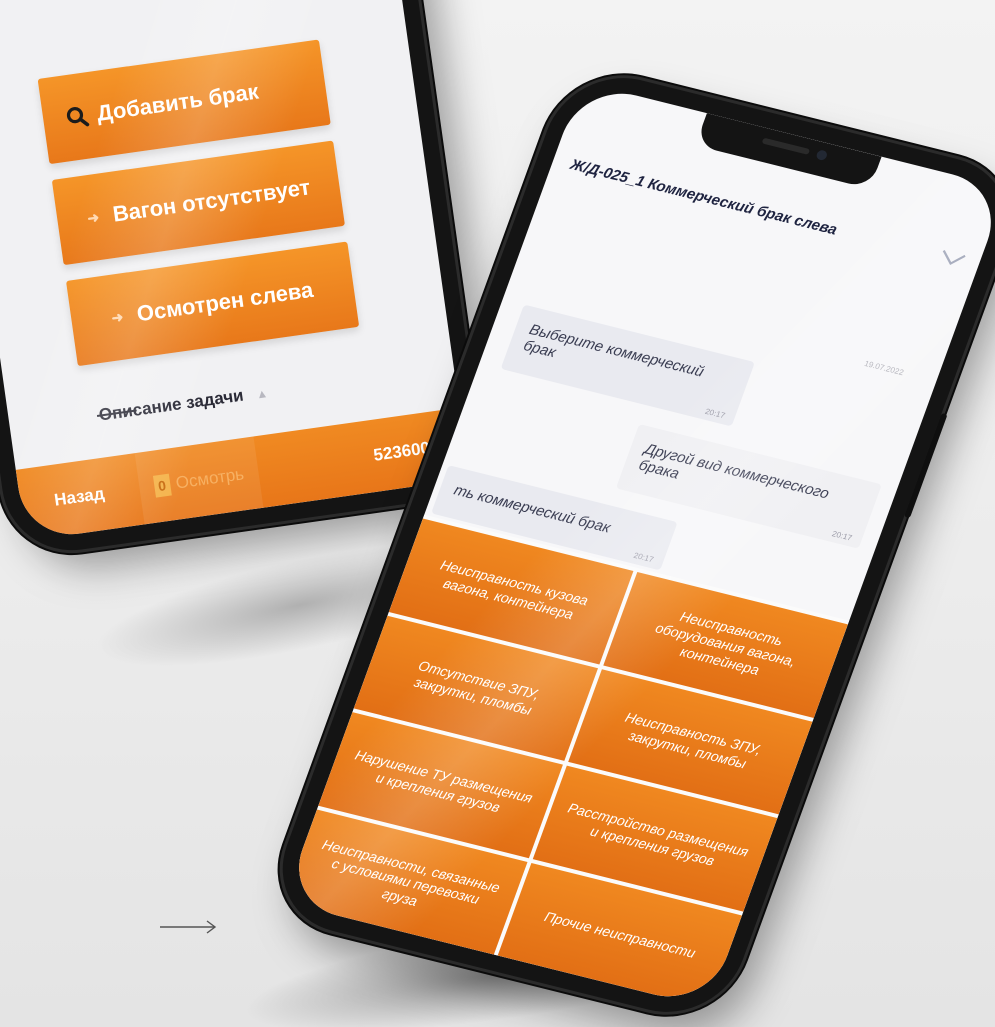  I want to click on inspected-left-button: ➜ Осмотрен слева, so click(212, 304).